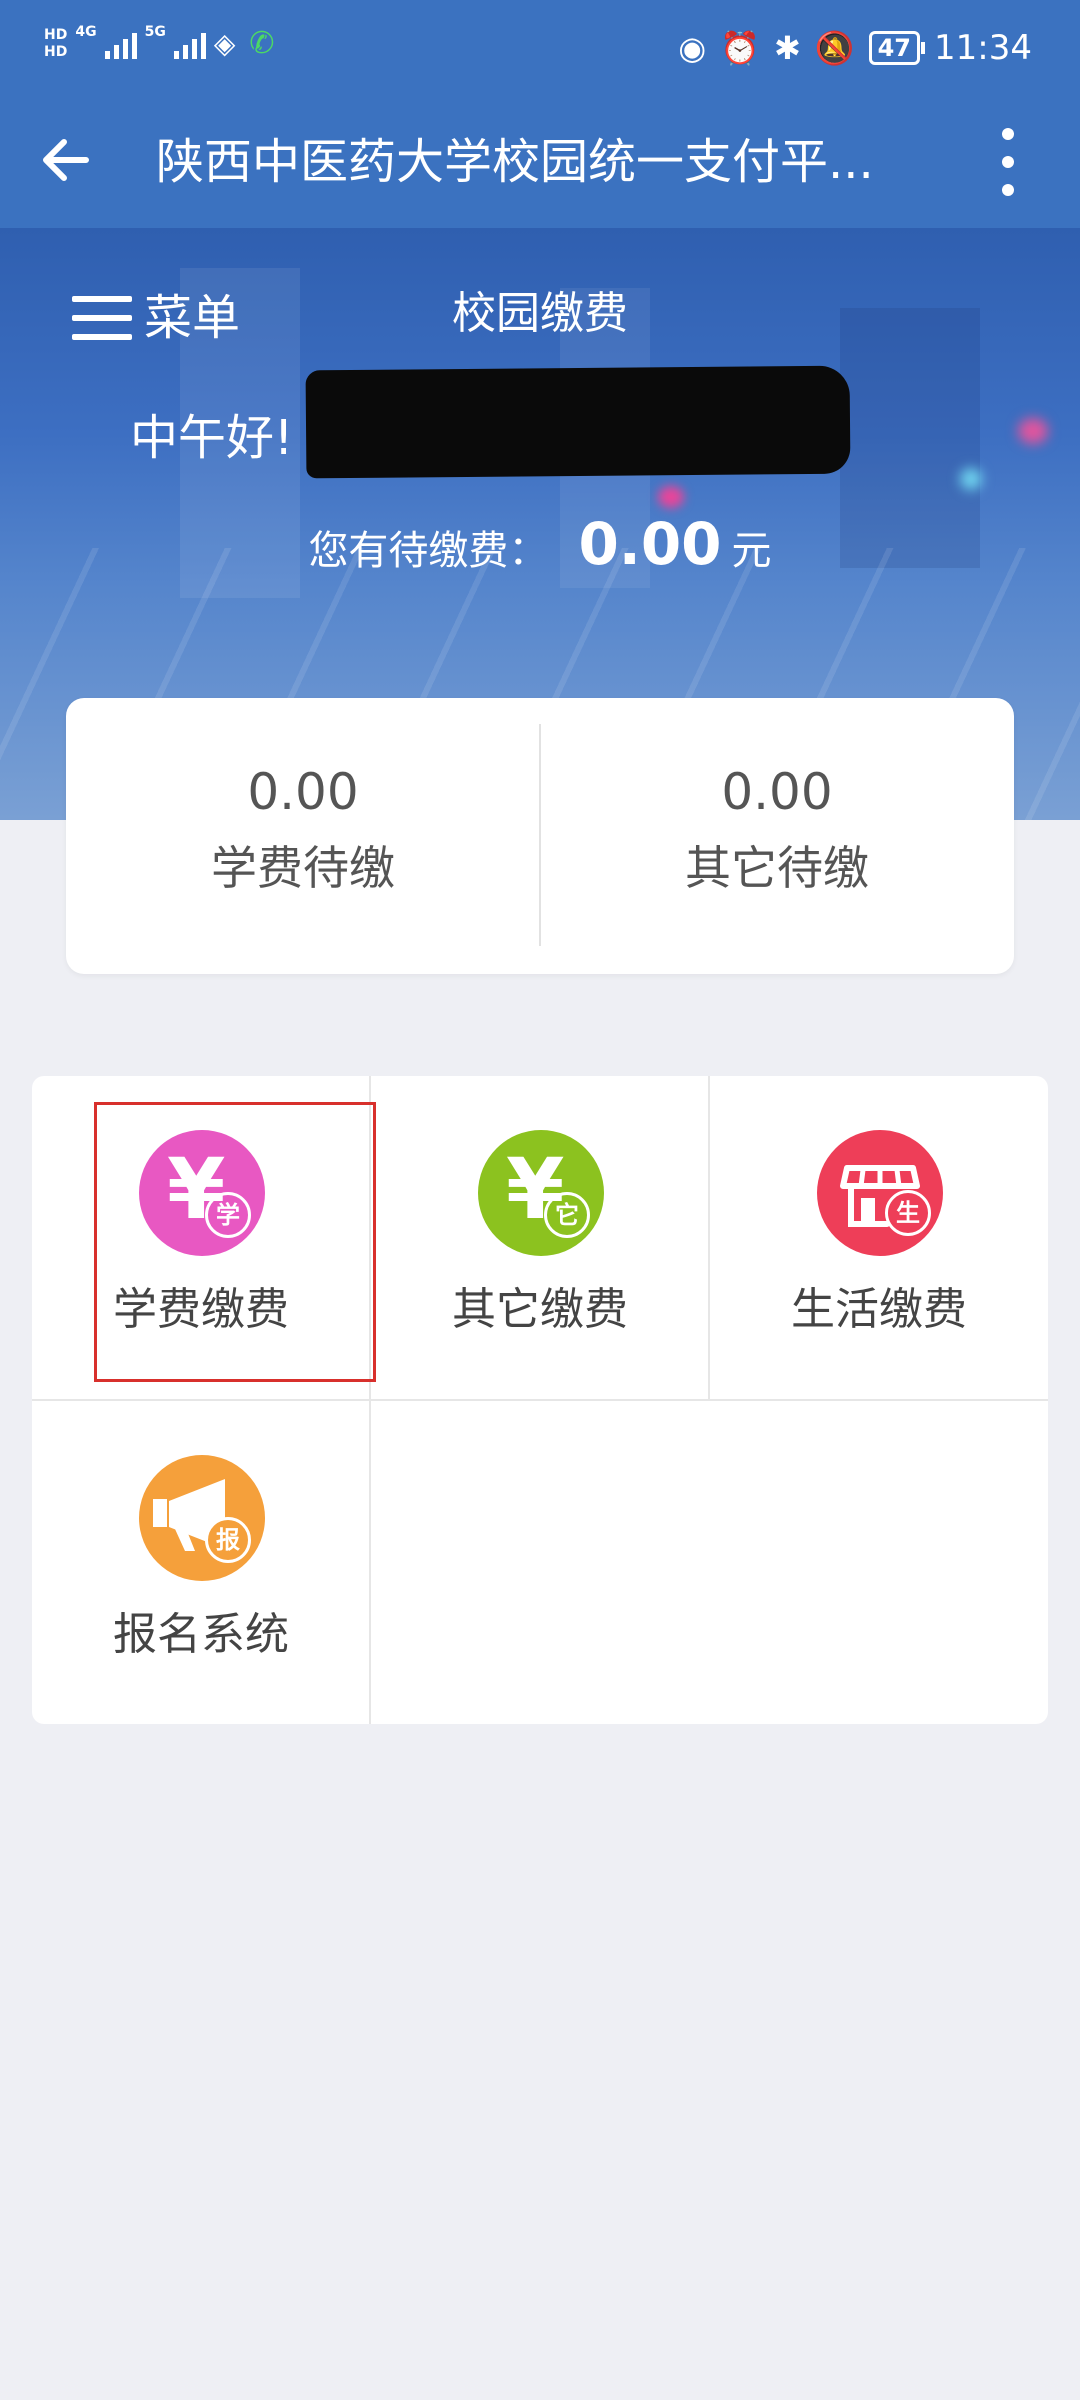  I want to click on service-label: 报名系统, so click(201, 1634).